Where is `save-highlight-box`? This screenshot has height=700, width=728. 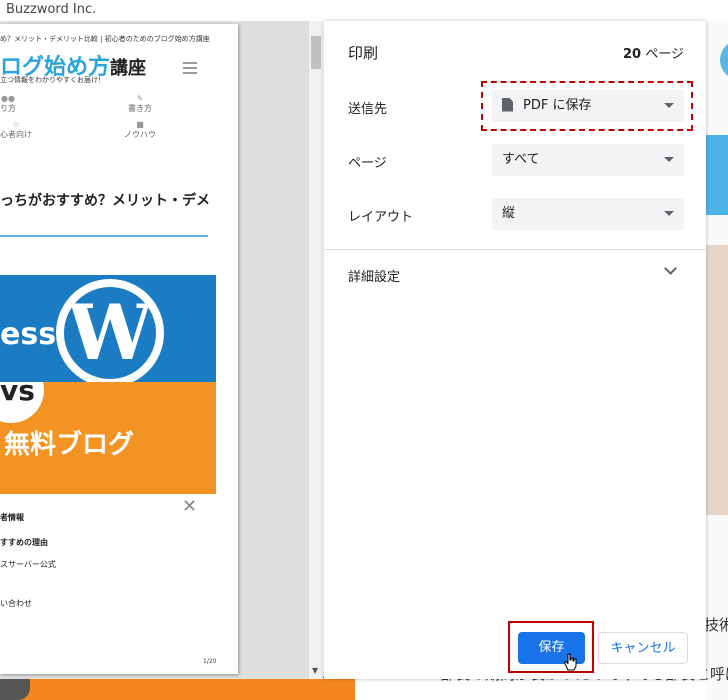 save-highlight-box is located at coordinates (551, 647).